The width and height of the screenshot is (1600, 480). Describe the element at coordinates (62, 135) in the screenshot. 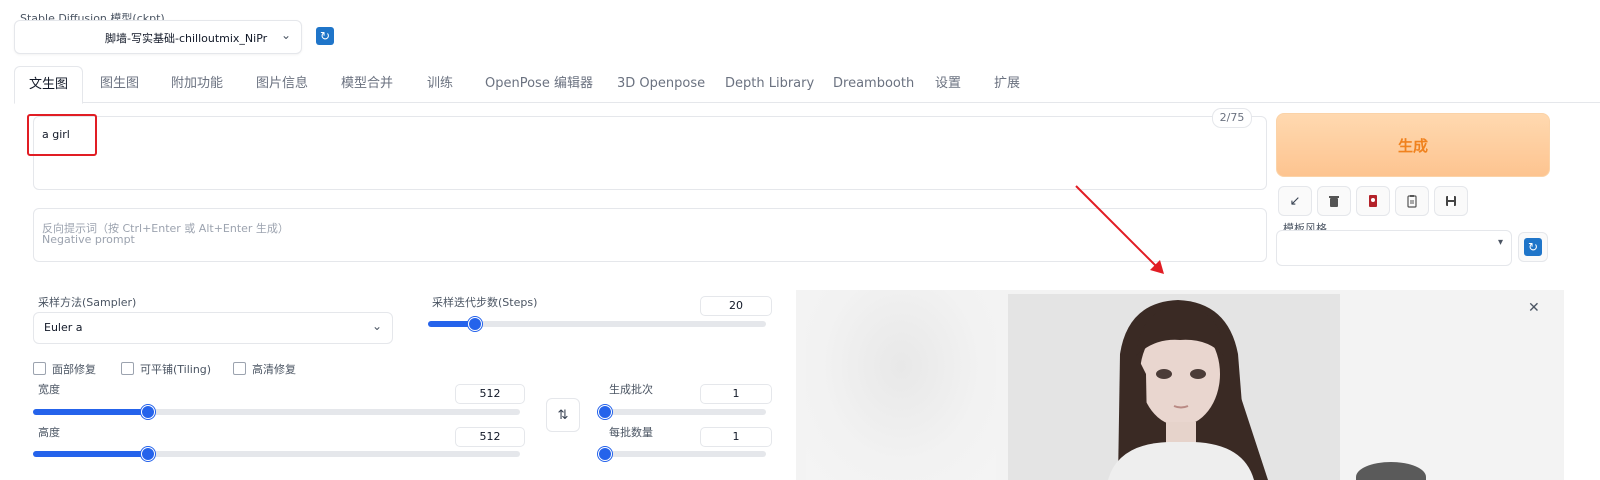

I see `highlight-box` at that location.